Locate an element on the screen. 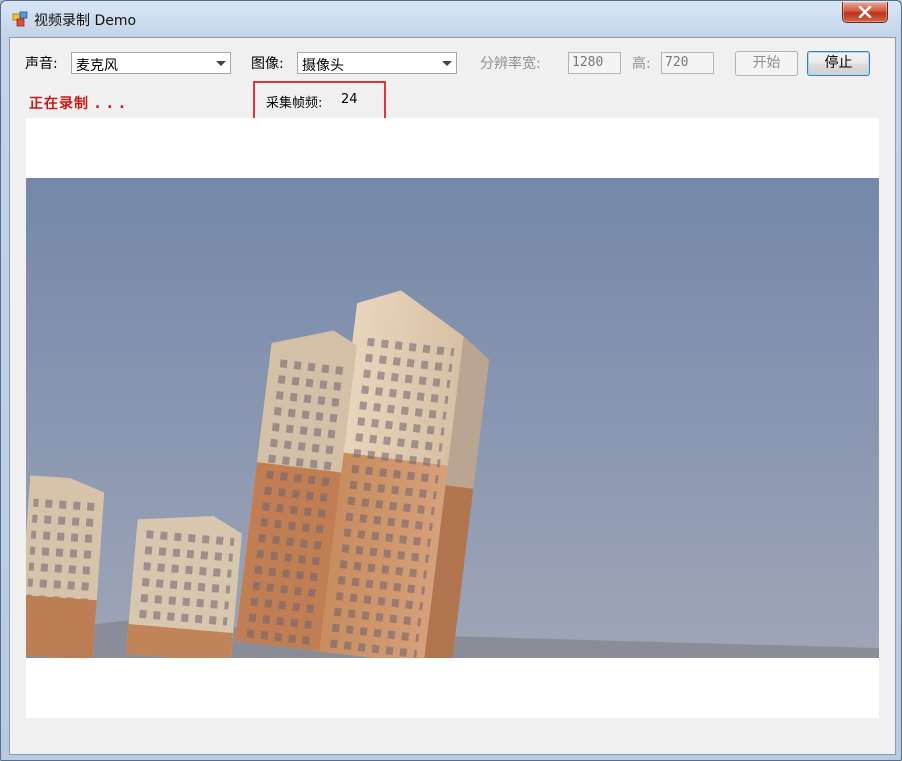 Image resolution: width=902 pixels, height=761 pixels. app-window-icon is located at coordinates (20, 19).